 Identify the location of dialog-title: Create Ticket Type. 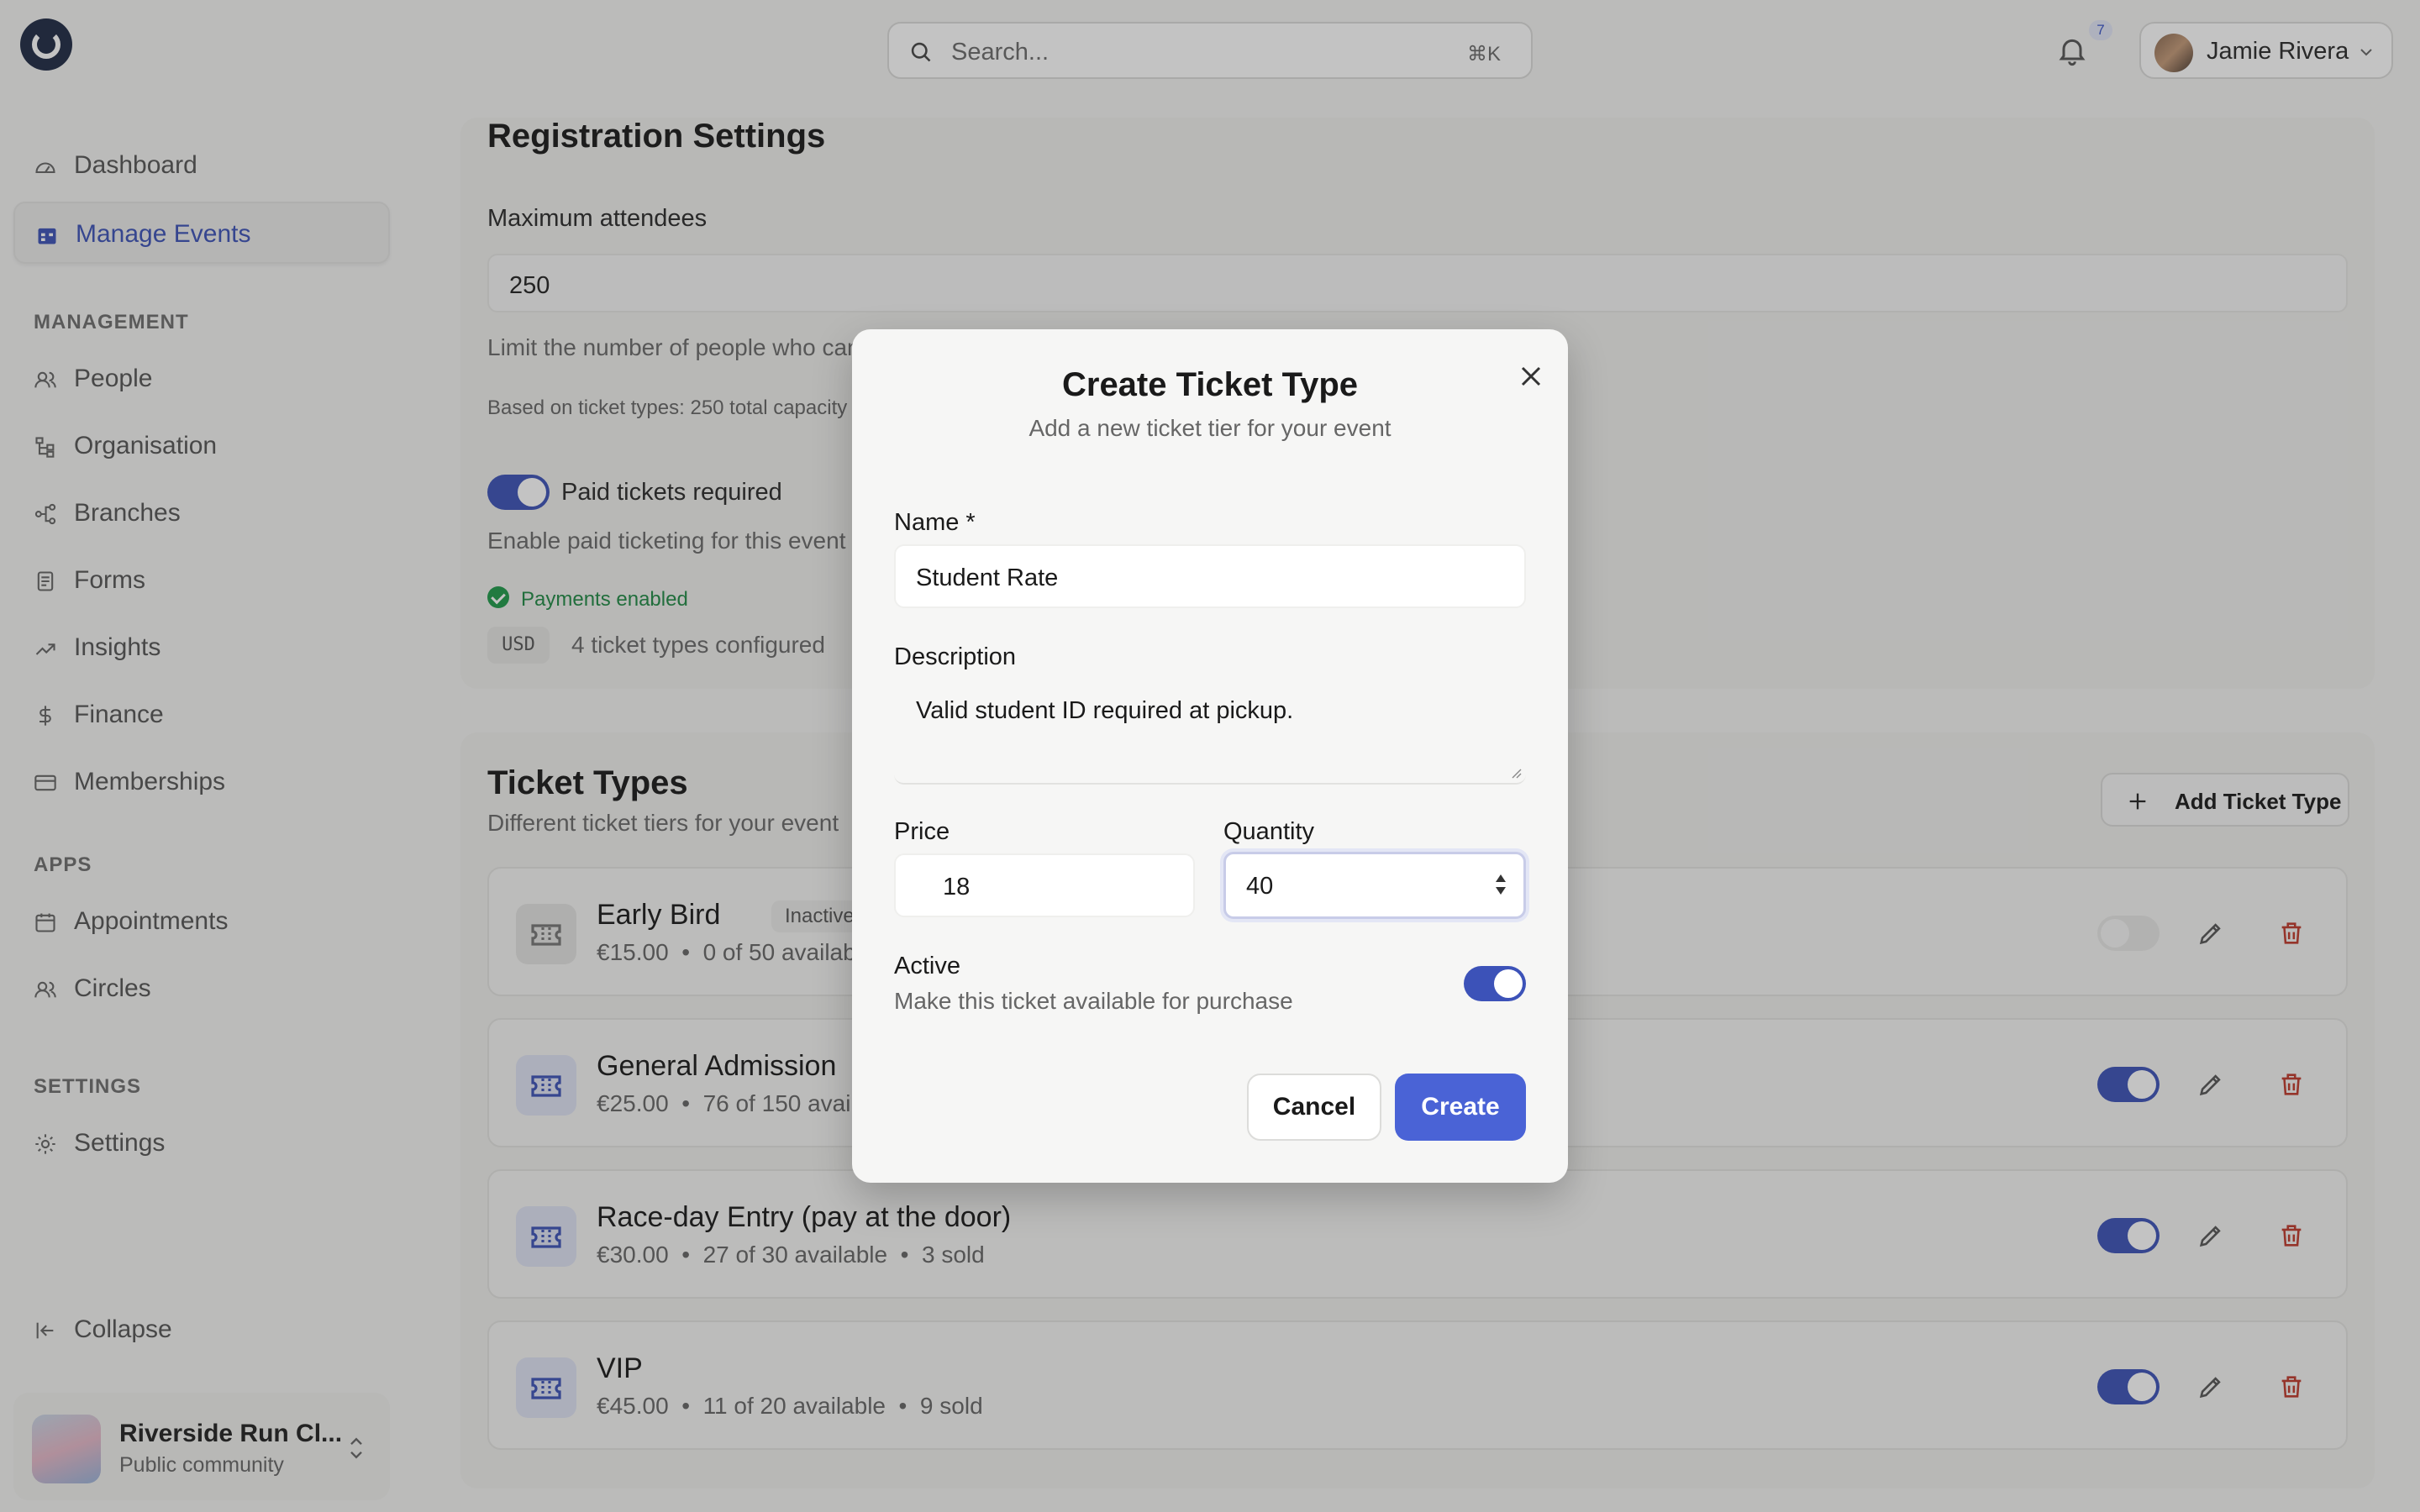
(1209, 384).